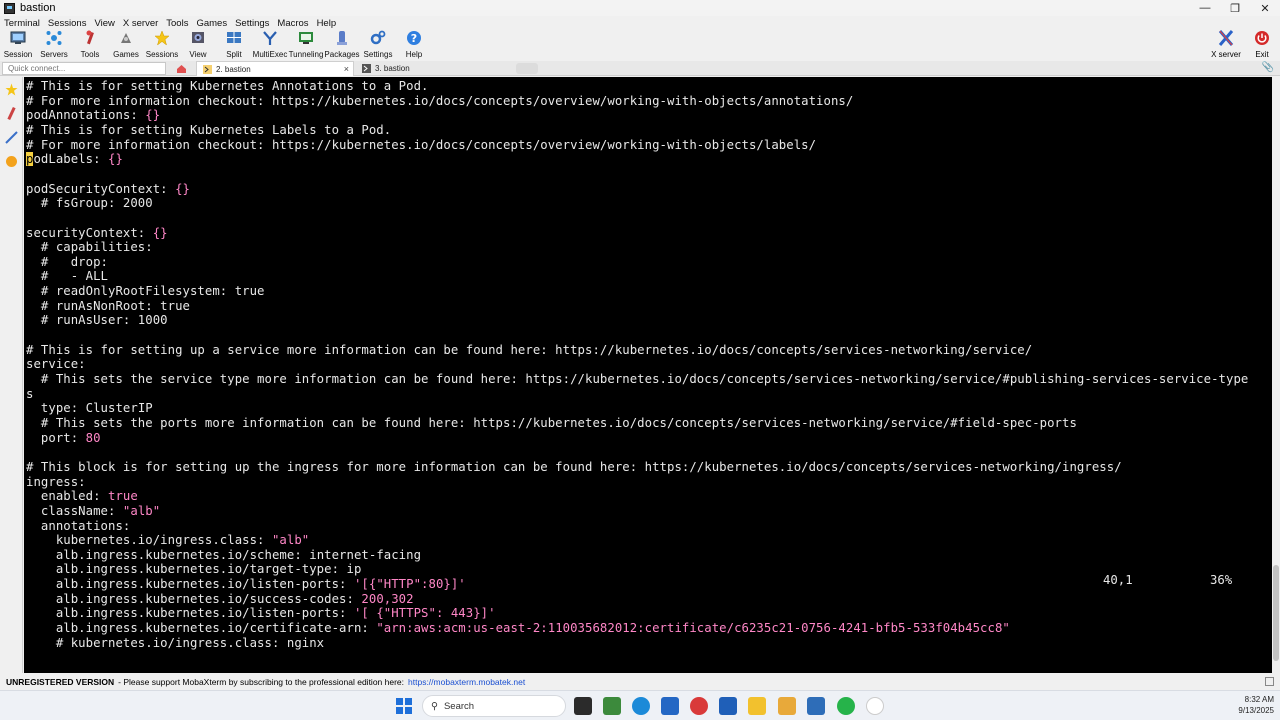 The width and height of the screenshot is (1280, 720). What do you see at coordinates (612, 706) in the screenshot?
I see `taskbar-notepad-icon` at bounding box center [612, 706].